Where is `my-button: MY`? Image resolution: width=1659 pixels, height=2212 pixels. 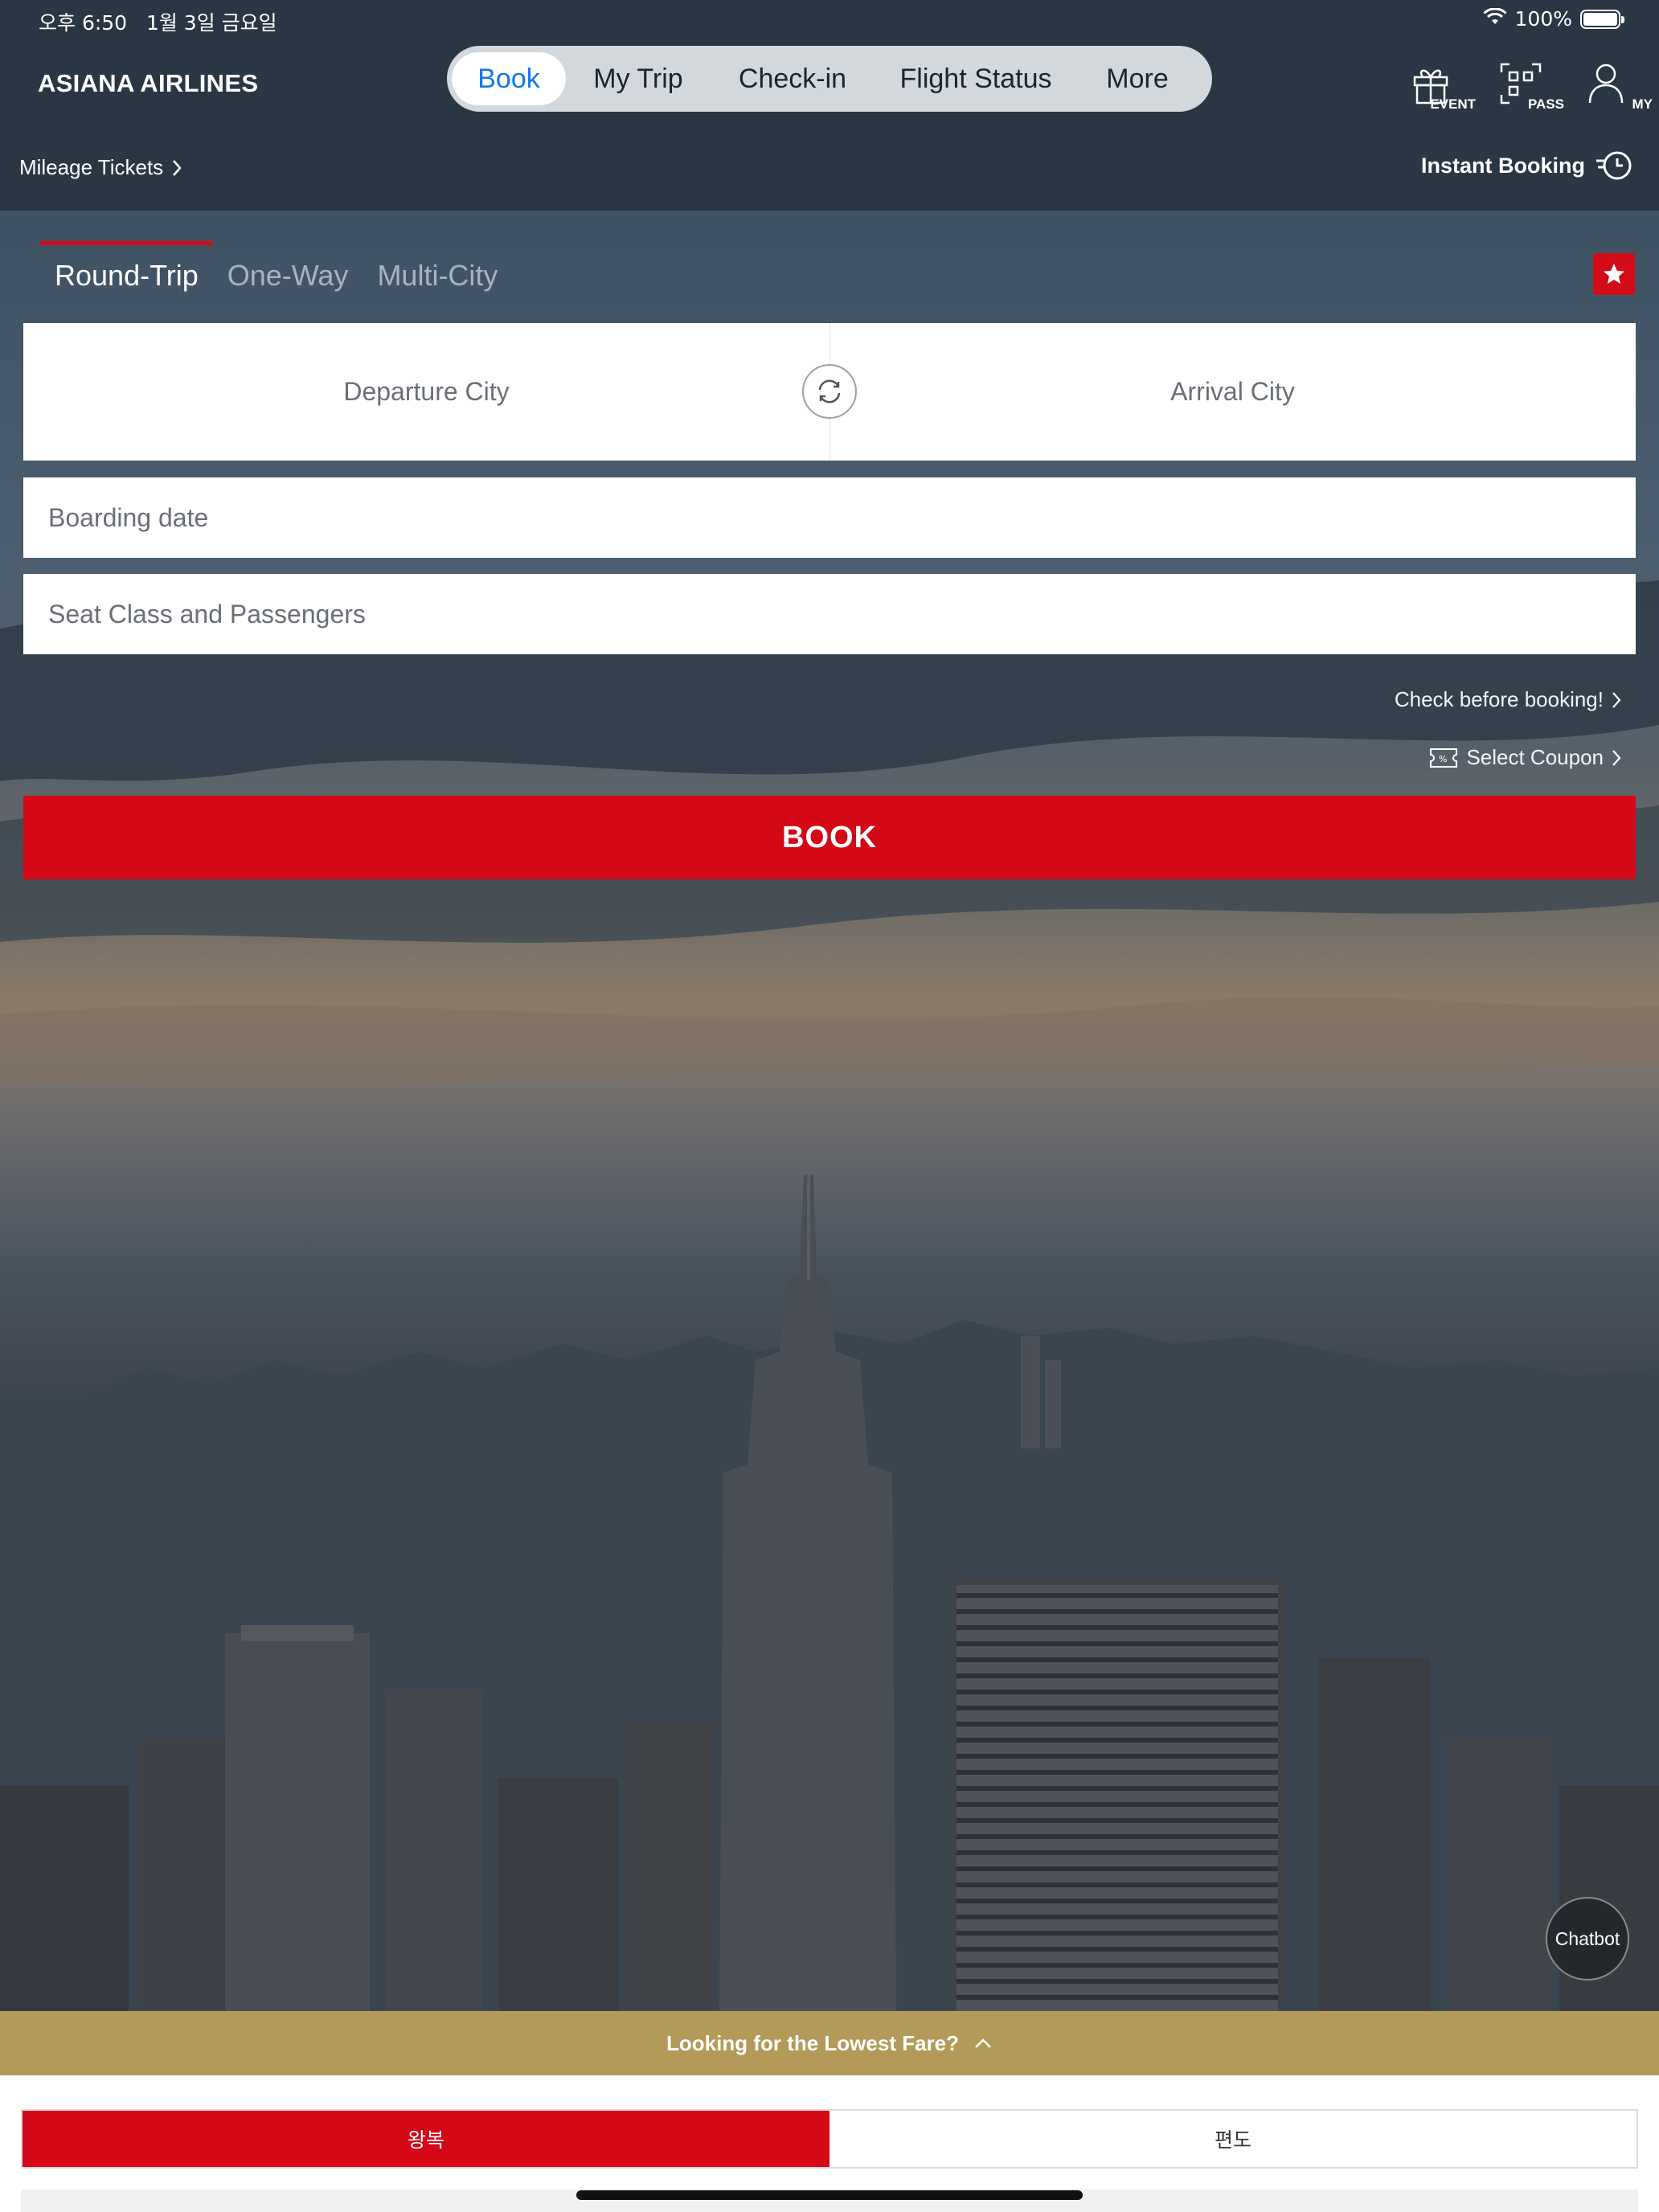
my-button: MY is located at coordinates (1620, 87).